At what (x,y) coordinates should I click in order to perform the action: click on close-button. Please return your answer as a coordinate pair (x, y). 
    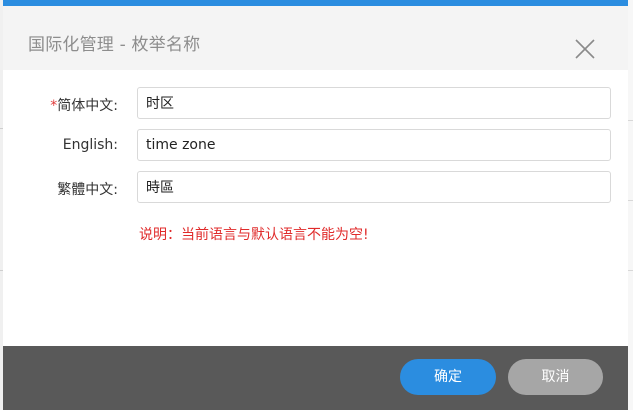
    Looking at the image, I should click on (585, 49).